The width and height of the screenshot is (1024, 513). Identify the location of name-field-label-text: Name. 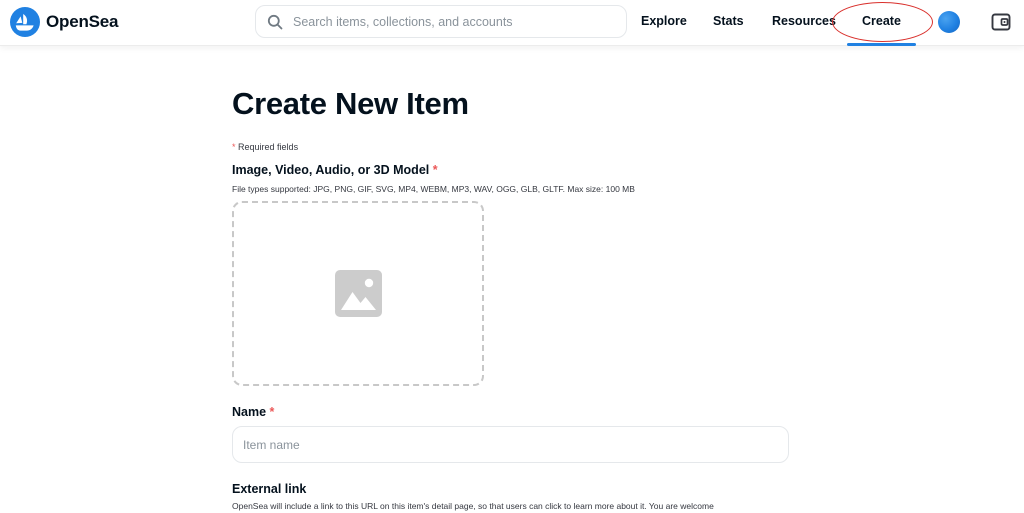
(249, 412).